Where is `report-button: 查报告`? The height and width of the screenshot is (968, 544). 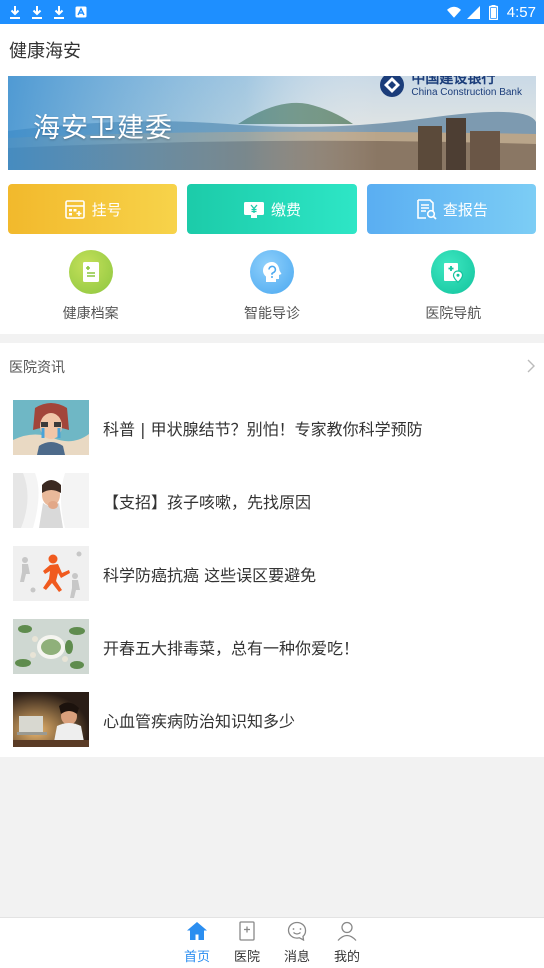 report-button: 查报告 is located at coordinates (451, 209).